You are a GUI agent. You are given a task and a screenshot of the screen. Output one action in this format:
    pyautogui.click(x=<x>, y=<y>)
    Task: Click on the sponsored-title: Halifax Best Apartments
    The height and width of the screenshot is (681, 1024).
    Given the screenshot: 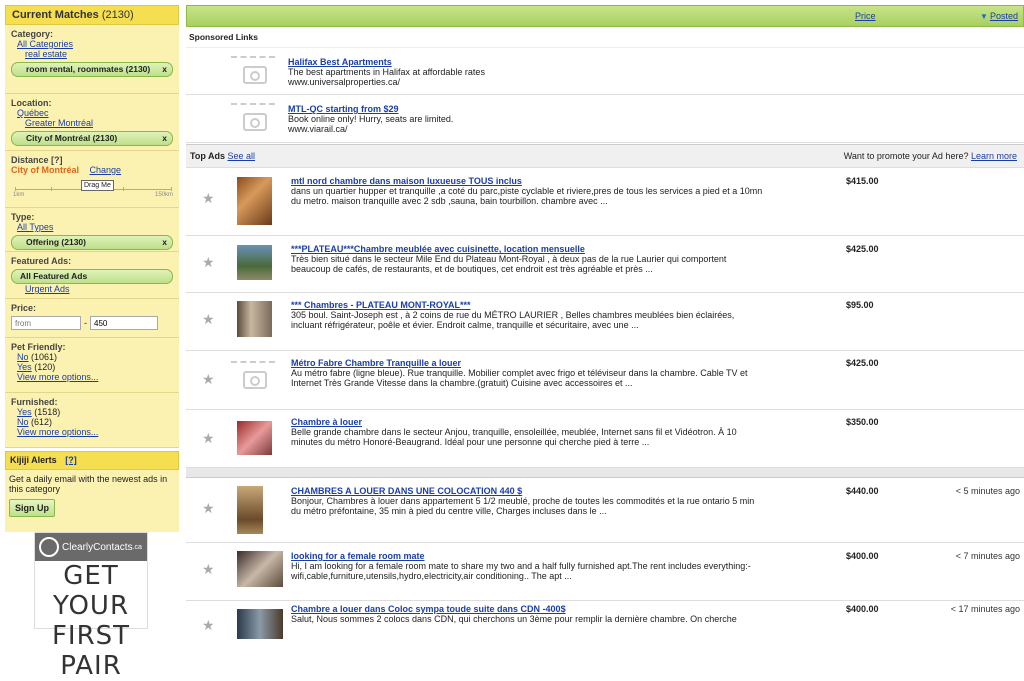 What is the action you would take?
    pyautogui.click(x=386, y=62)
    